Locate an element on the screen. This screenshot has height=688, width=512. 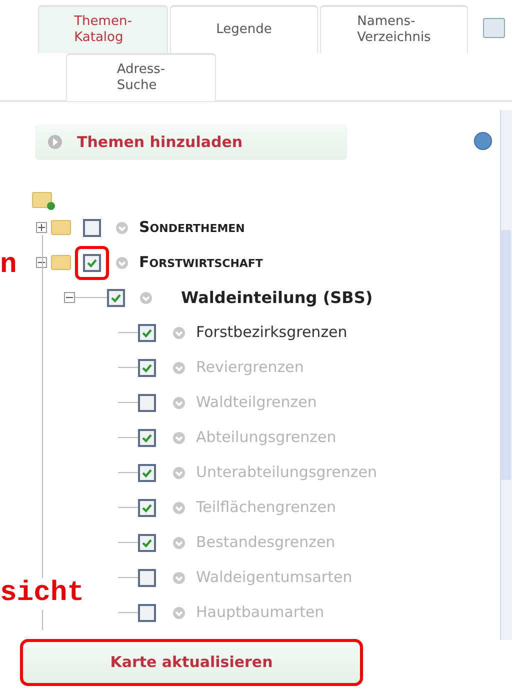
annotation-text: sicht is located at coordinates (42, 594).